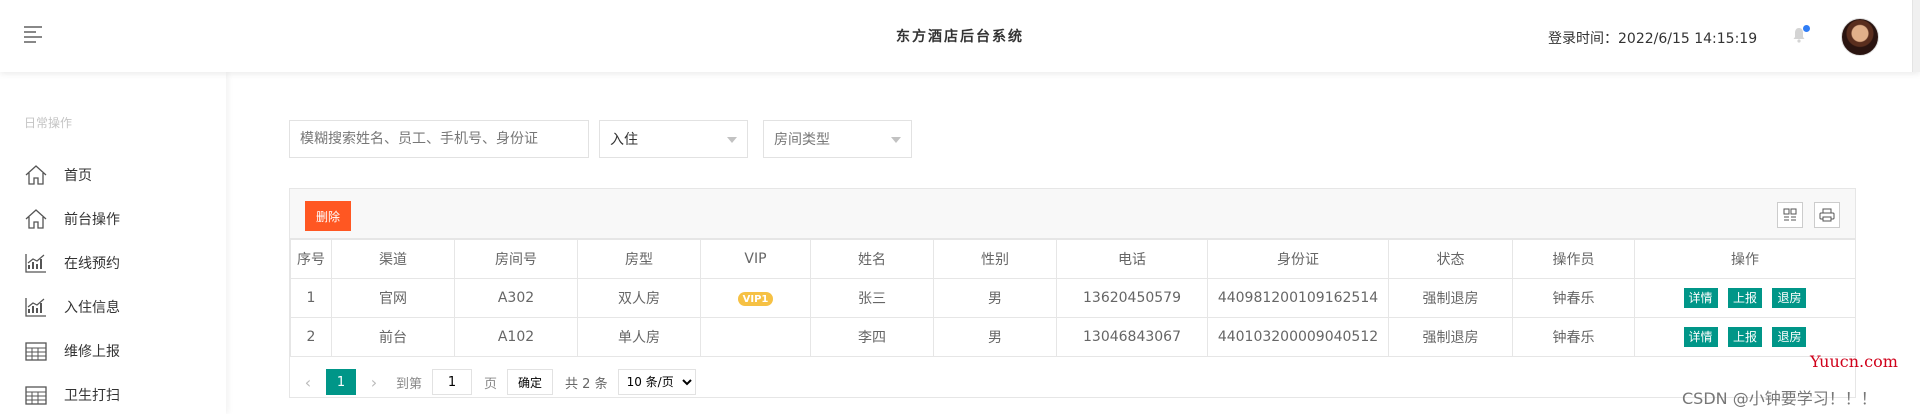 The width and height of the screenshot is (1920, 414). I want to click on author-watermark: CSDN @小钟要学习！！！, so click(1779, 398).